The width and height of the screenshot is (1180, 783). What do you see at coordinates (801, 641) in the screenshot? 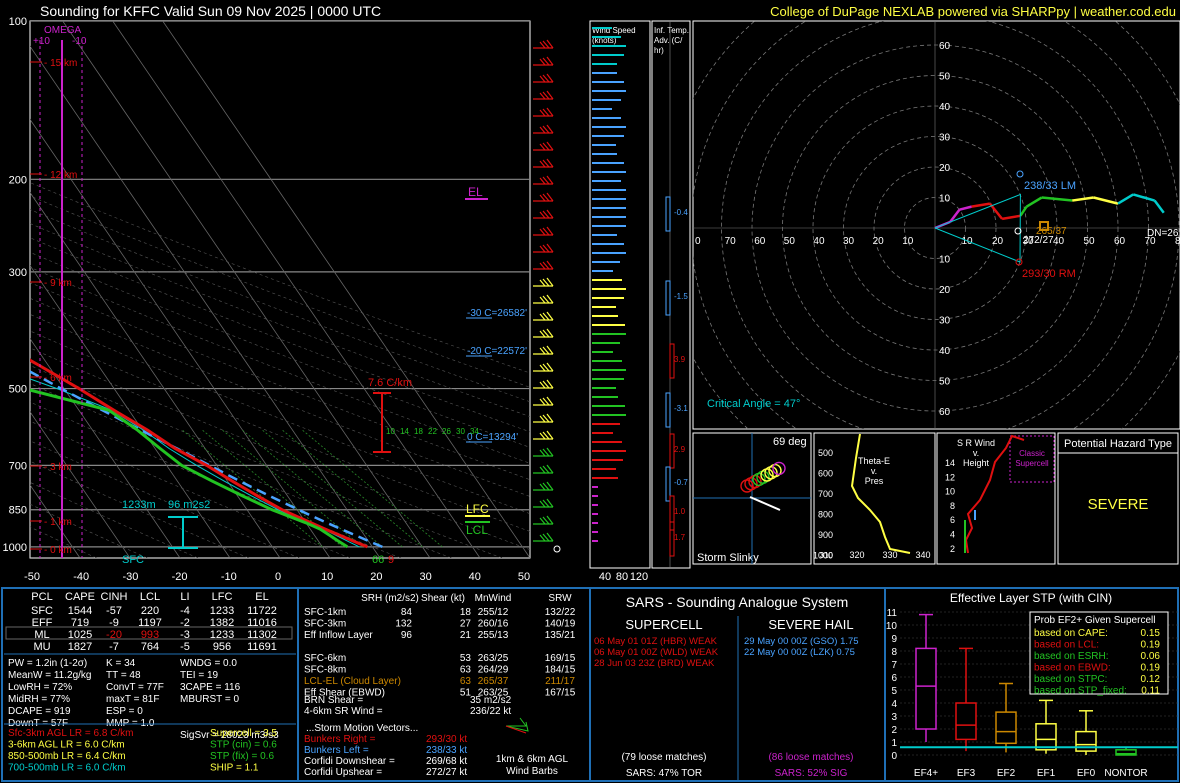
I see `hail-match: 29 May 00 00Z (GSO) 1.75` at bounding box center [801, 641].